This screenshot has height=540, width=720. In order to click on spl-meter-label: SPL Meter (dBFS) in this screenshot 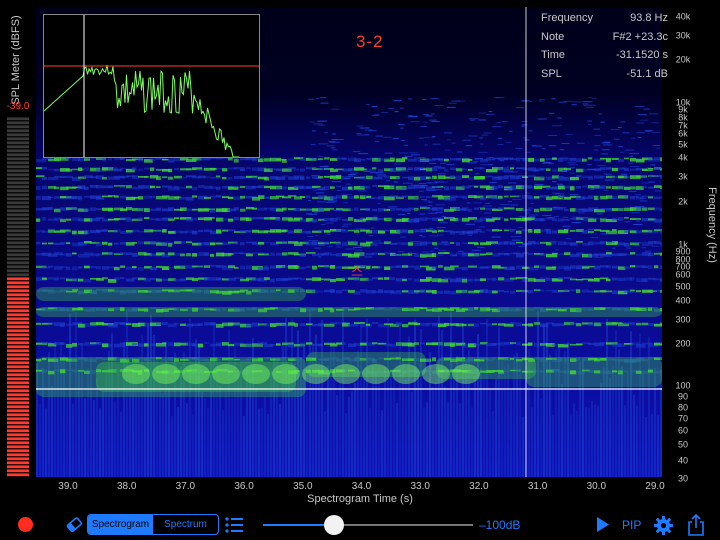, I will do `click(16, 59)`.